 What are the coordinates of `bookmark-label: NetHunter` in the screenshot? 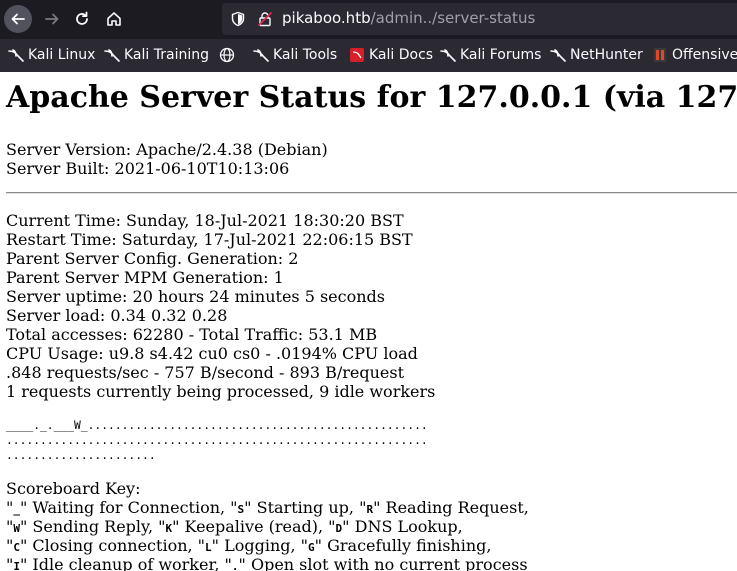 It's located at (606, 55).